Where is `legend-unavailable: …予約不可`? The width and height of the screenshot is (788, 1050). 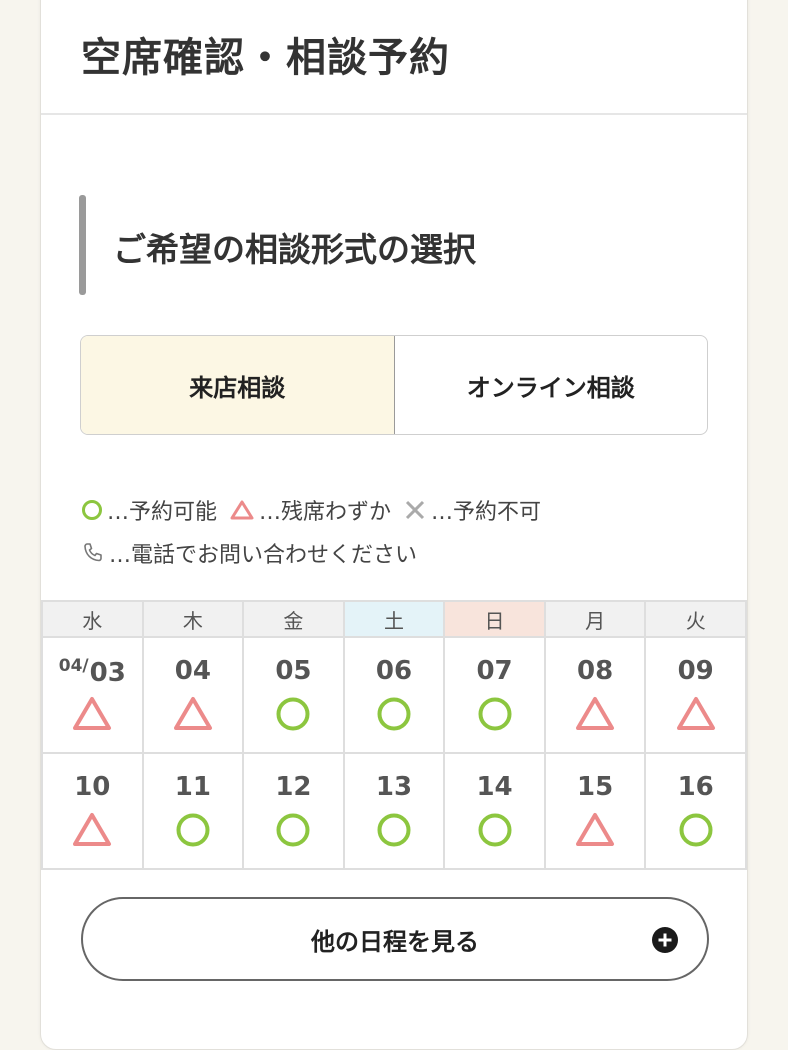 legend-unavailable: …予約不可 is located at coordinates (472, 510).